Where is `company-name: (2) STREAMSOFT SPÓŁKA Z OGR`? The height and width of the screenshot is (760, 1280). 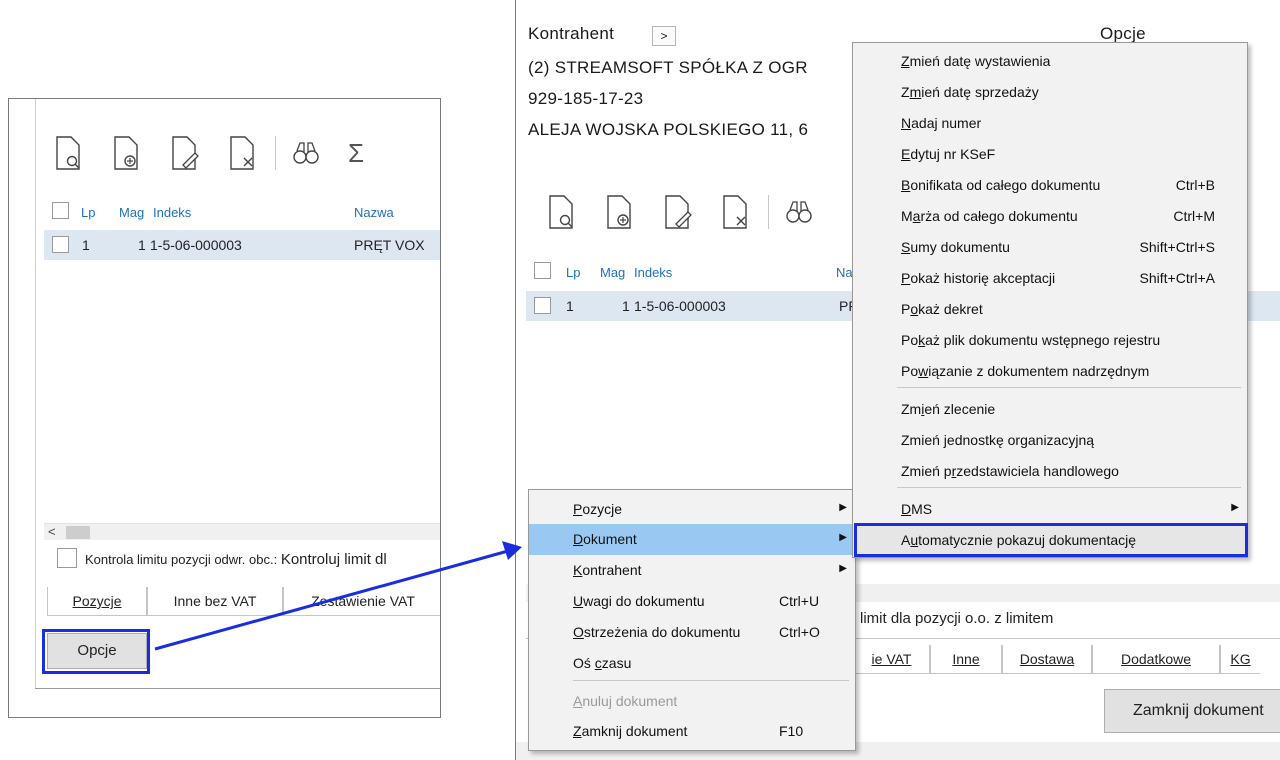 company-name: (2) STREAMSOFT SPÓŁKA Z OGR is located at coordinates (668, 67).